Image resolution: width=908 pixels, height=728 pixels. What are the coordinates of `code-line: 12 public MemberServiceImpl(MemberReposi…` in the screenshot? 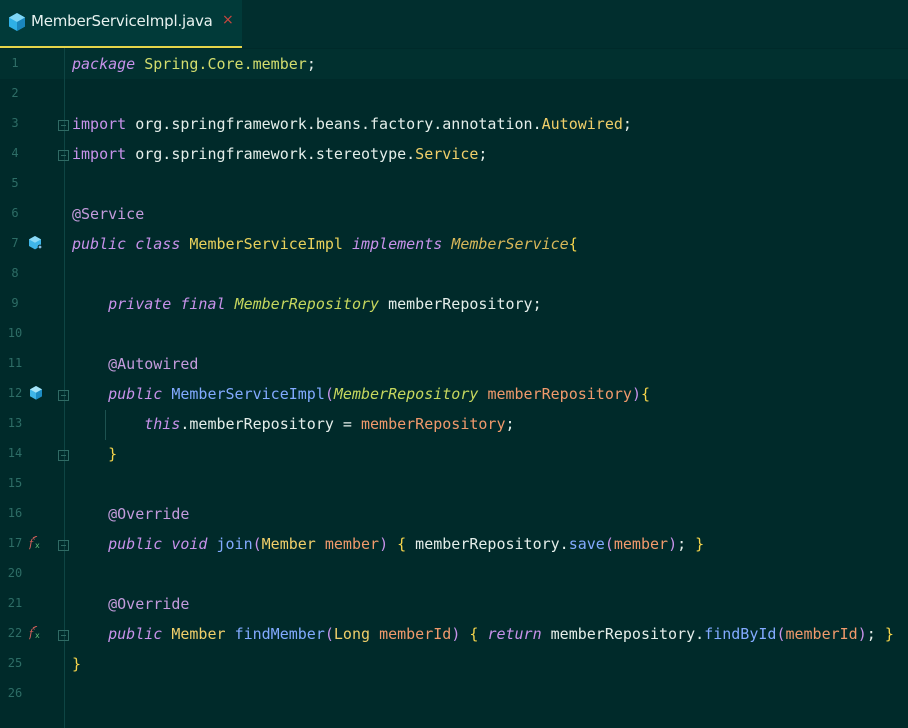 It's located at (454, 394).